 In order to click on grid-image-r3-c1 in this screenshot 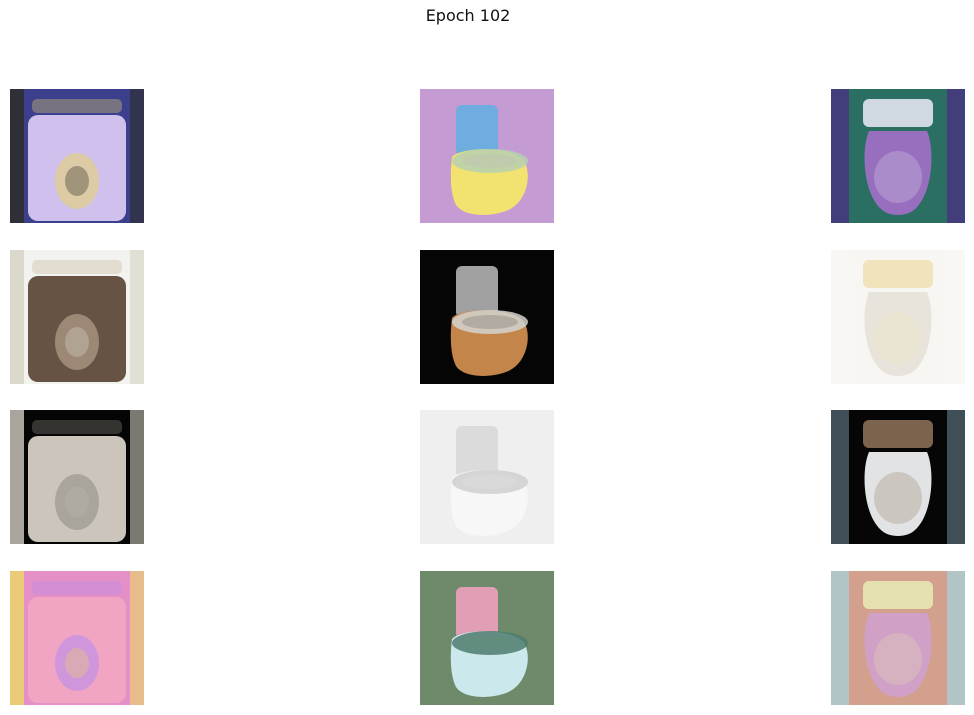, I will do `click(77, 477)`.